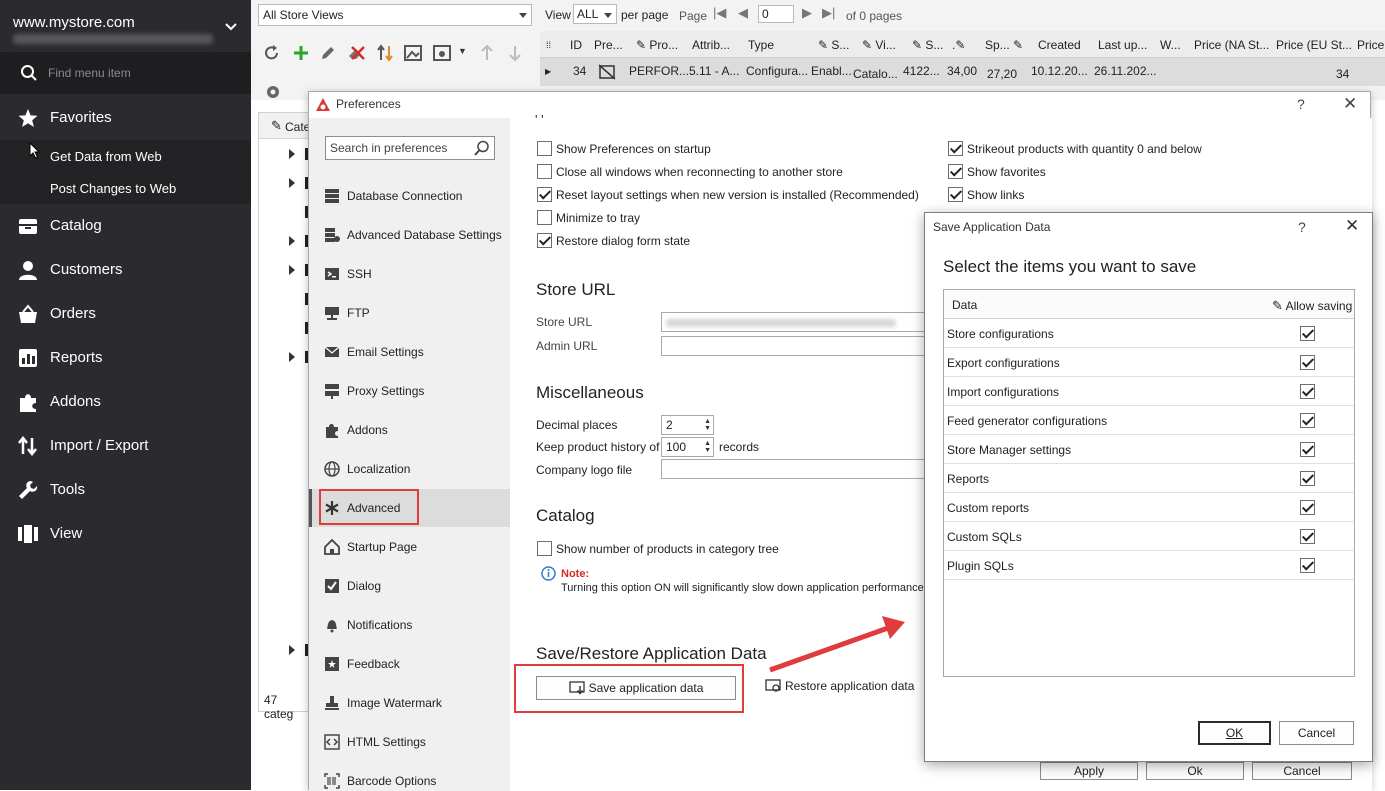 Image resolution: width=1385 pixels, height=791 pixels. Describe the element at coordinates (395, 15) in the screenshot. I see `store-view-select: All Store Views` at that location.